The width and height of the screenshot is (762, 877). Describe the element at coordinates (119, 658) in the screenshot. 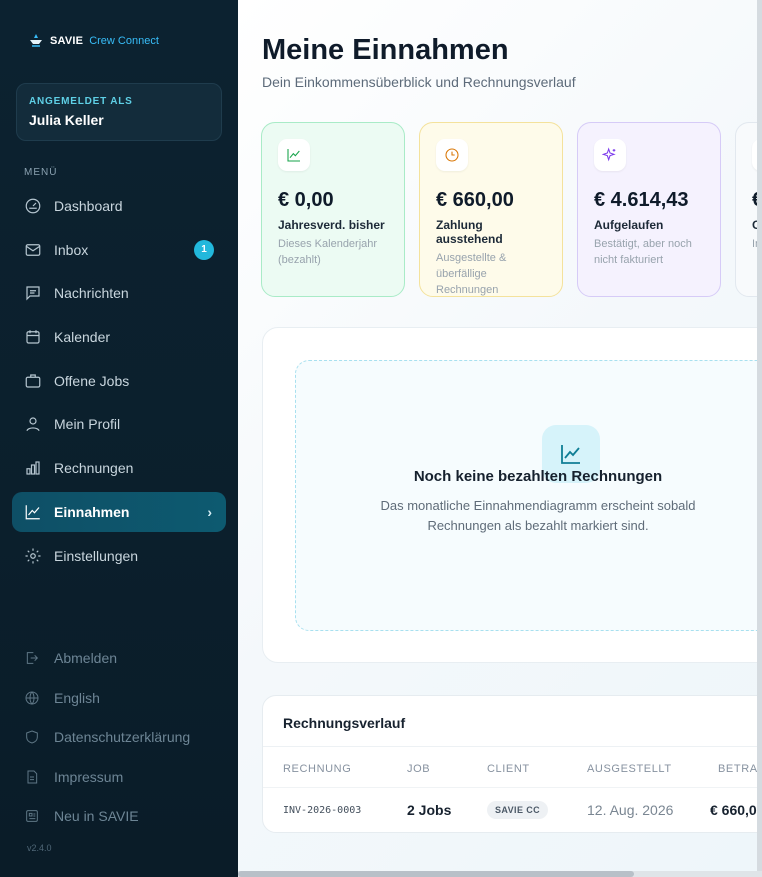

I see `footer-item-abmelden: Abmelden` at that location.